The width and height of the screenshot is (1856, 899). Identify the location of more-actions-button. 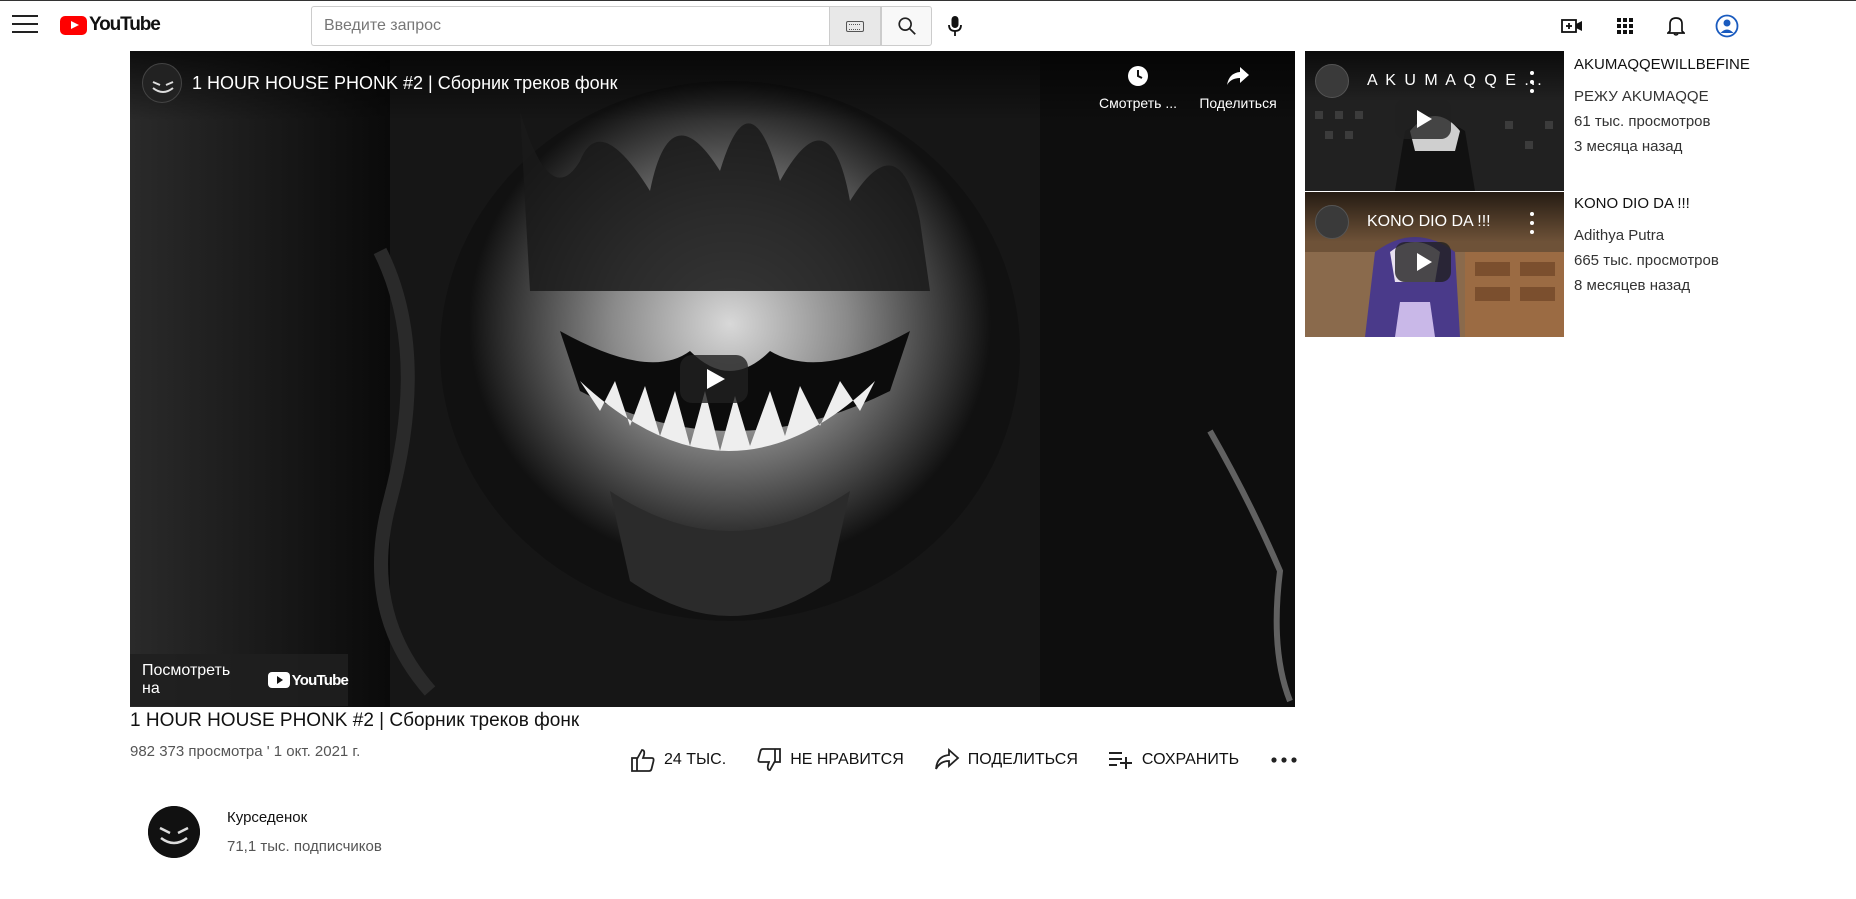
(1284, 760).